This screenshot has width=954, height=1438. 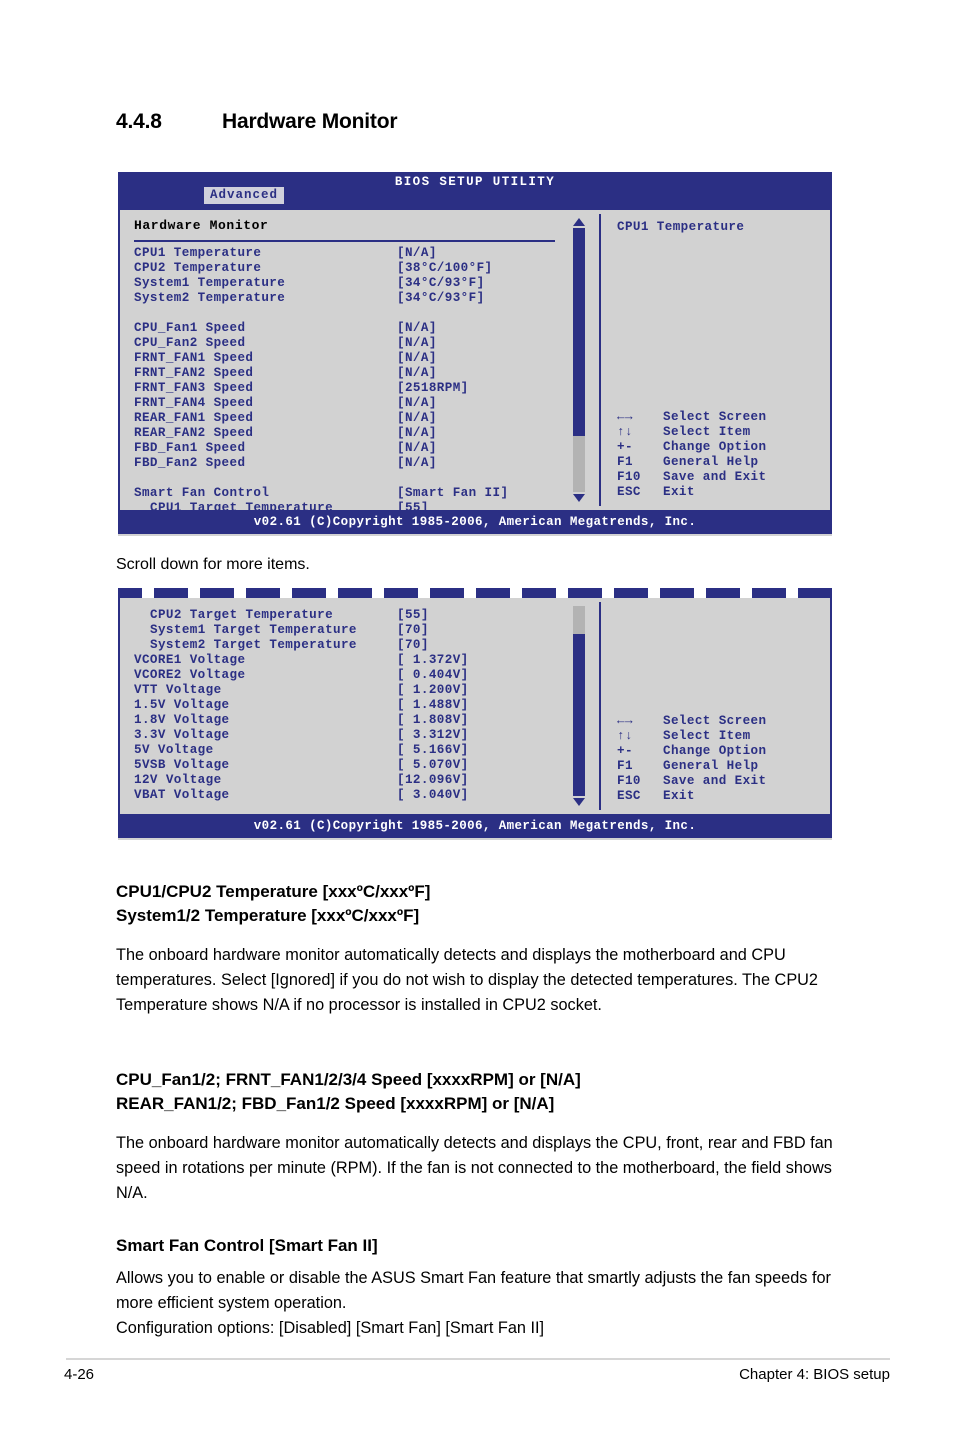 I want to click on setting-label: CPU_Fan1 Speed, so click(x=190, y=328).